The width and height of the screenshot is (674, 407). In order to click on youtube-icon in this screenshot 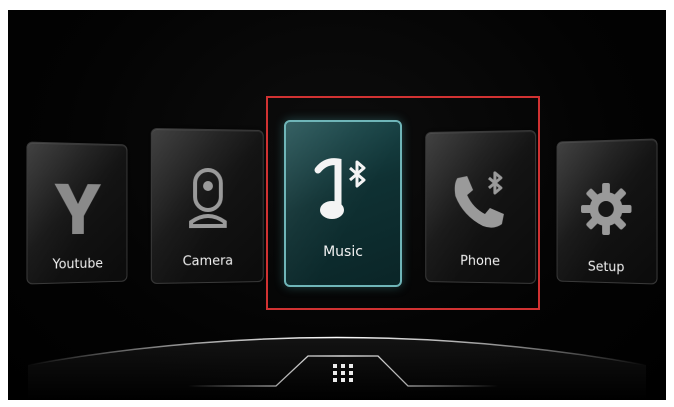, I will do `click(78, 209)`.